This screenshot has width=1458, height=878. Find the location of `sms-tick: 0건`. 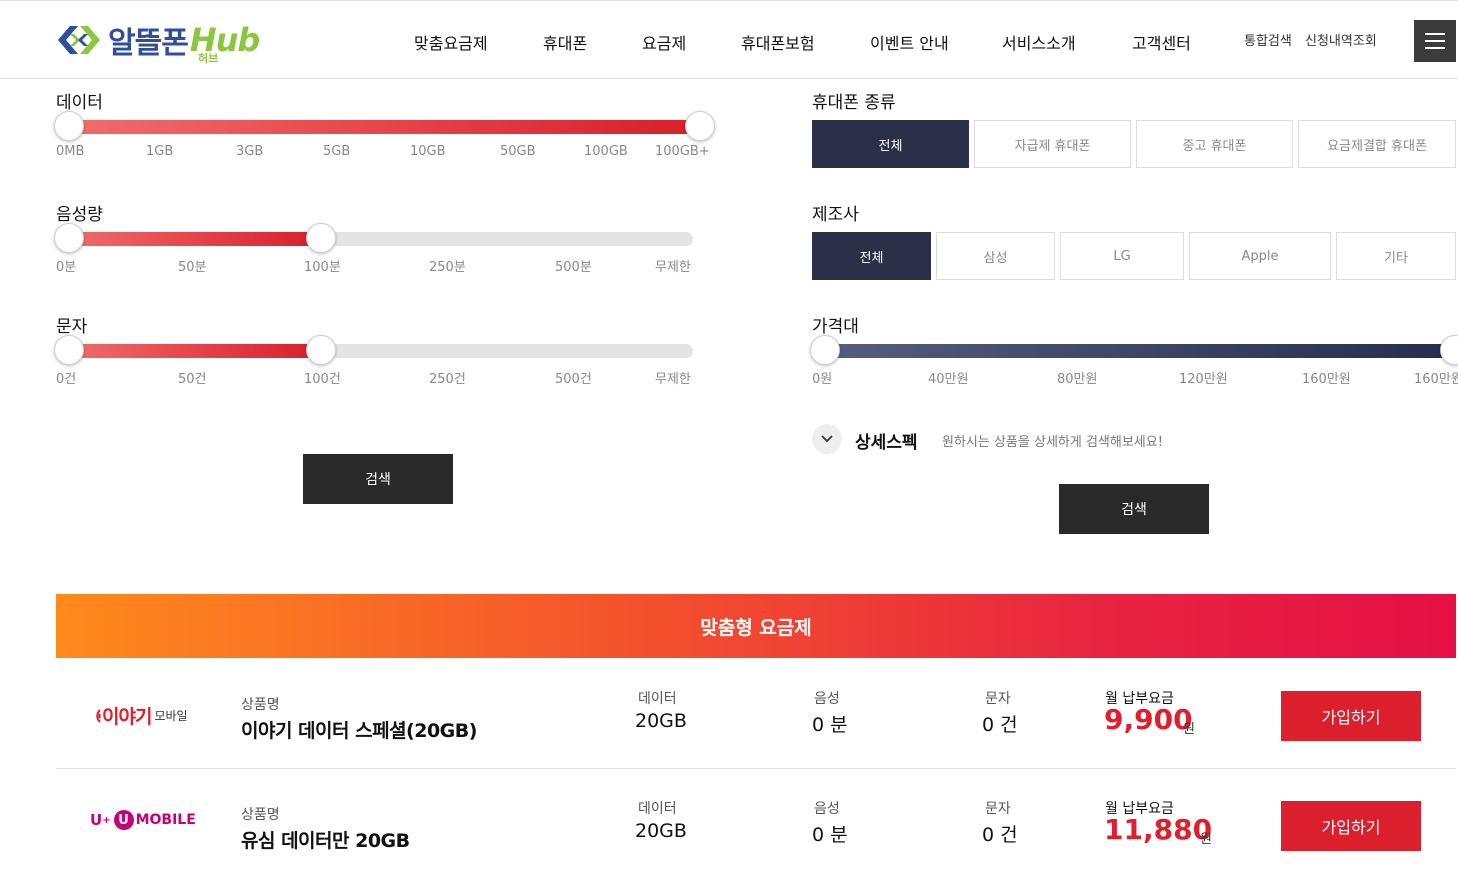

sms-tick: 0건 is located at coordinates (66, 379).